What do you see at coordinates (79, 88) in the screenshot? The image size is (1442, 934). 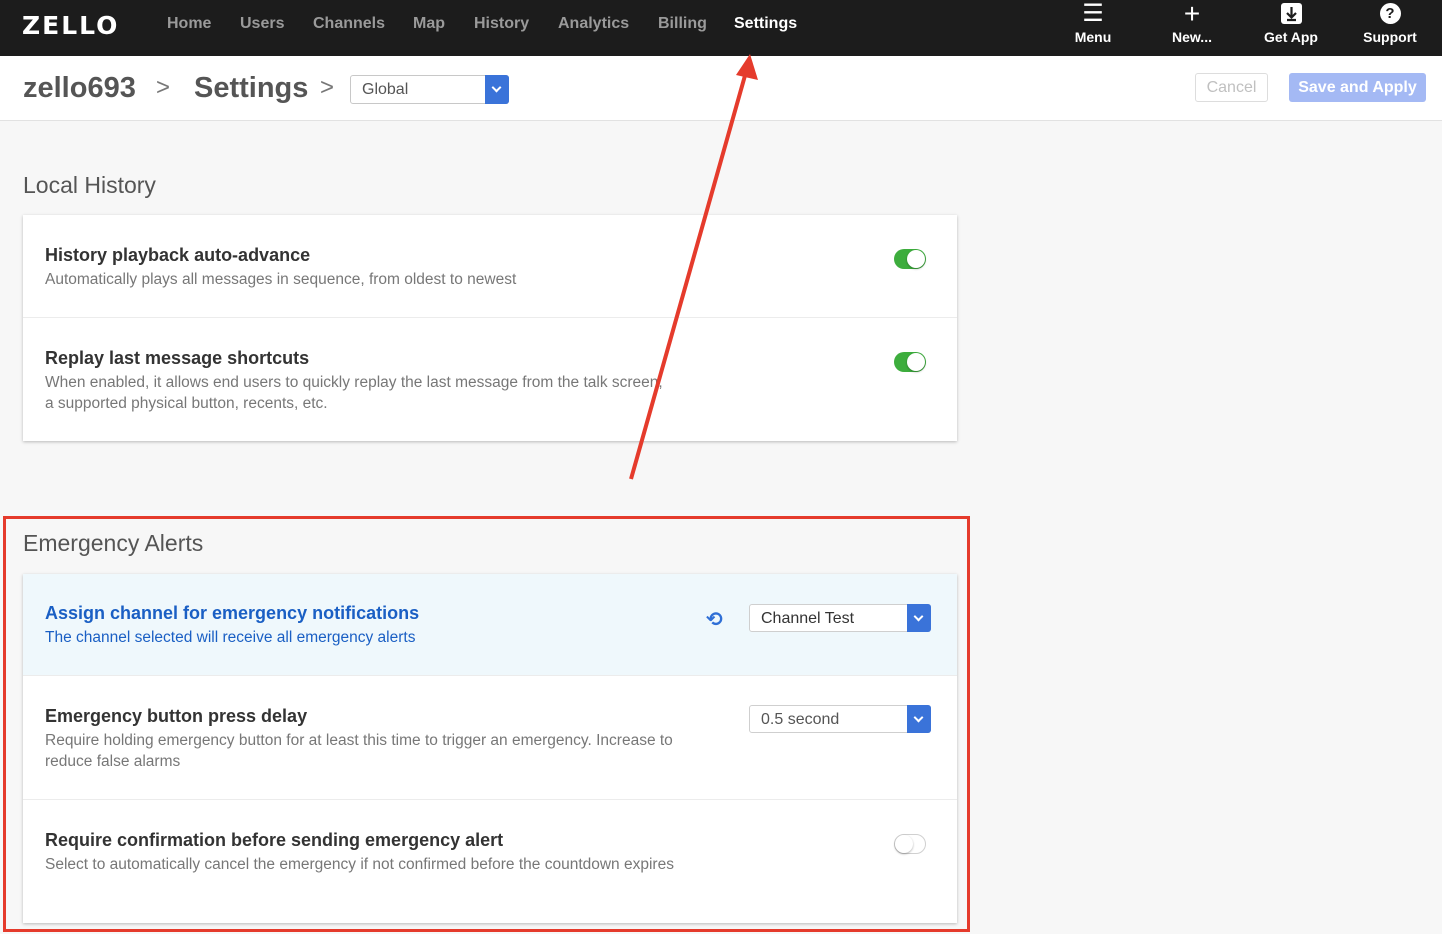 I see `breadcrumb-account: zello693` at bounding box center [79, 88].